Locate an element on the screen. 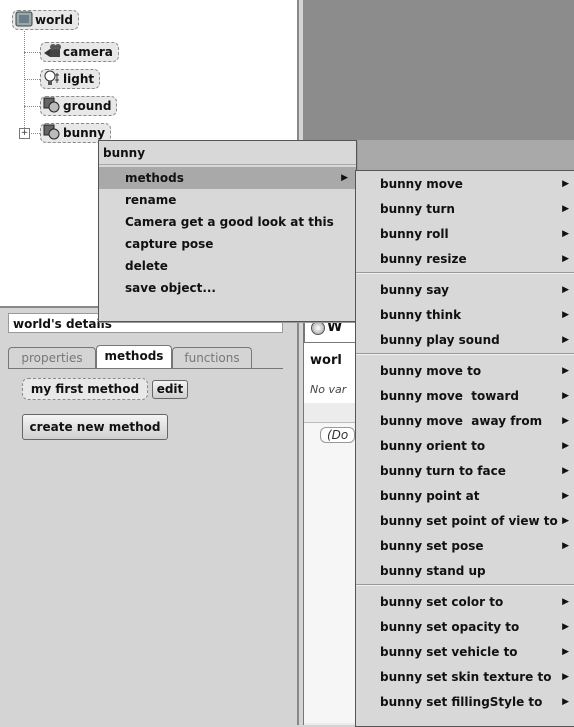  menu-item-label: bunny set fillingStyle to is located at coordinates (461, 702).